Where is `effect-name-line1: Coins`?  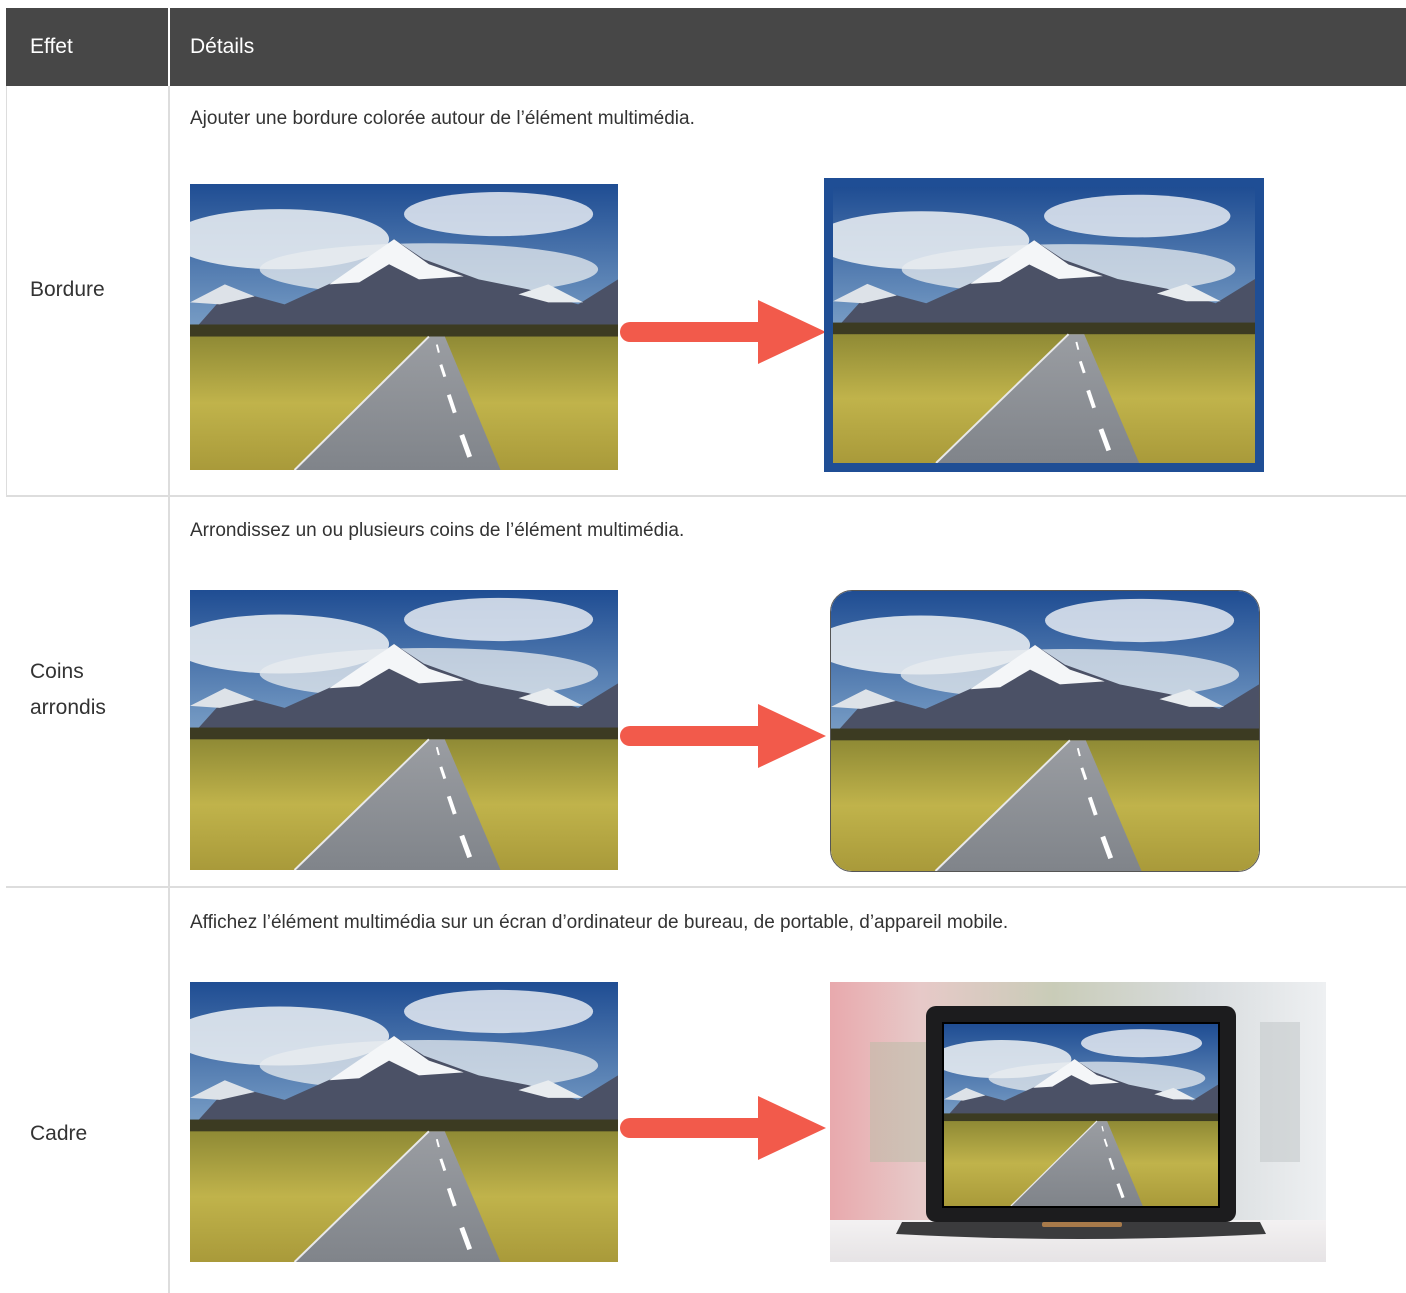 effect-name-line1: Coins is located at coordinates (57, 671).